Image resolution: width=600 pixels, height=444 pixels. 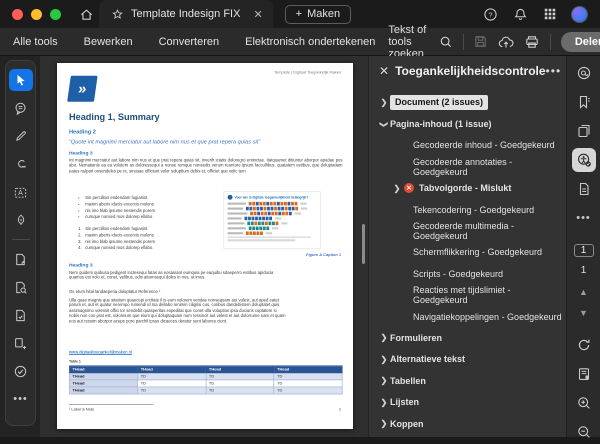 I want to click on tree-item-scripts: Scripts - Goedgekeurd, so click(x=467, y=273).